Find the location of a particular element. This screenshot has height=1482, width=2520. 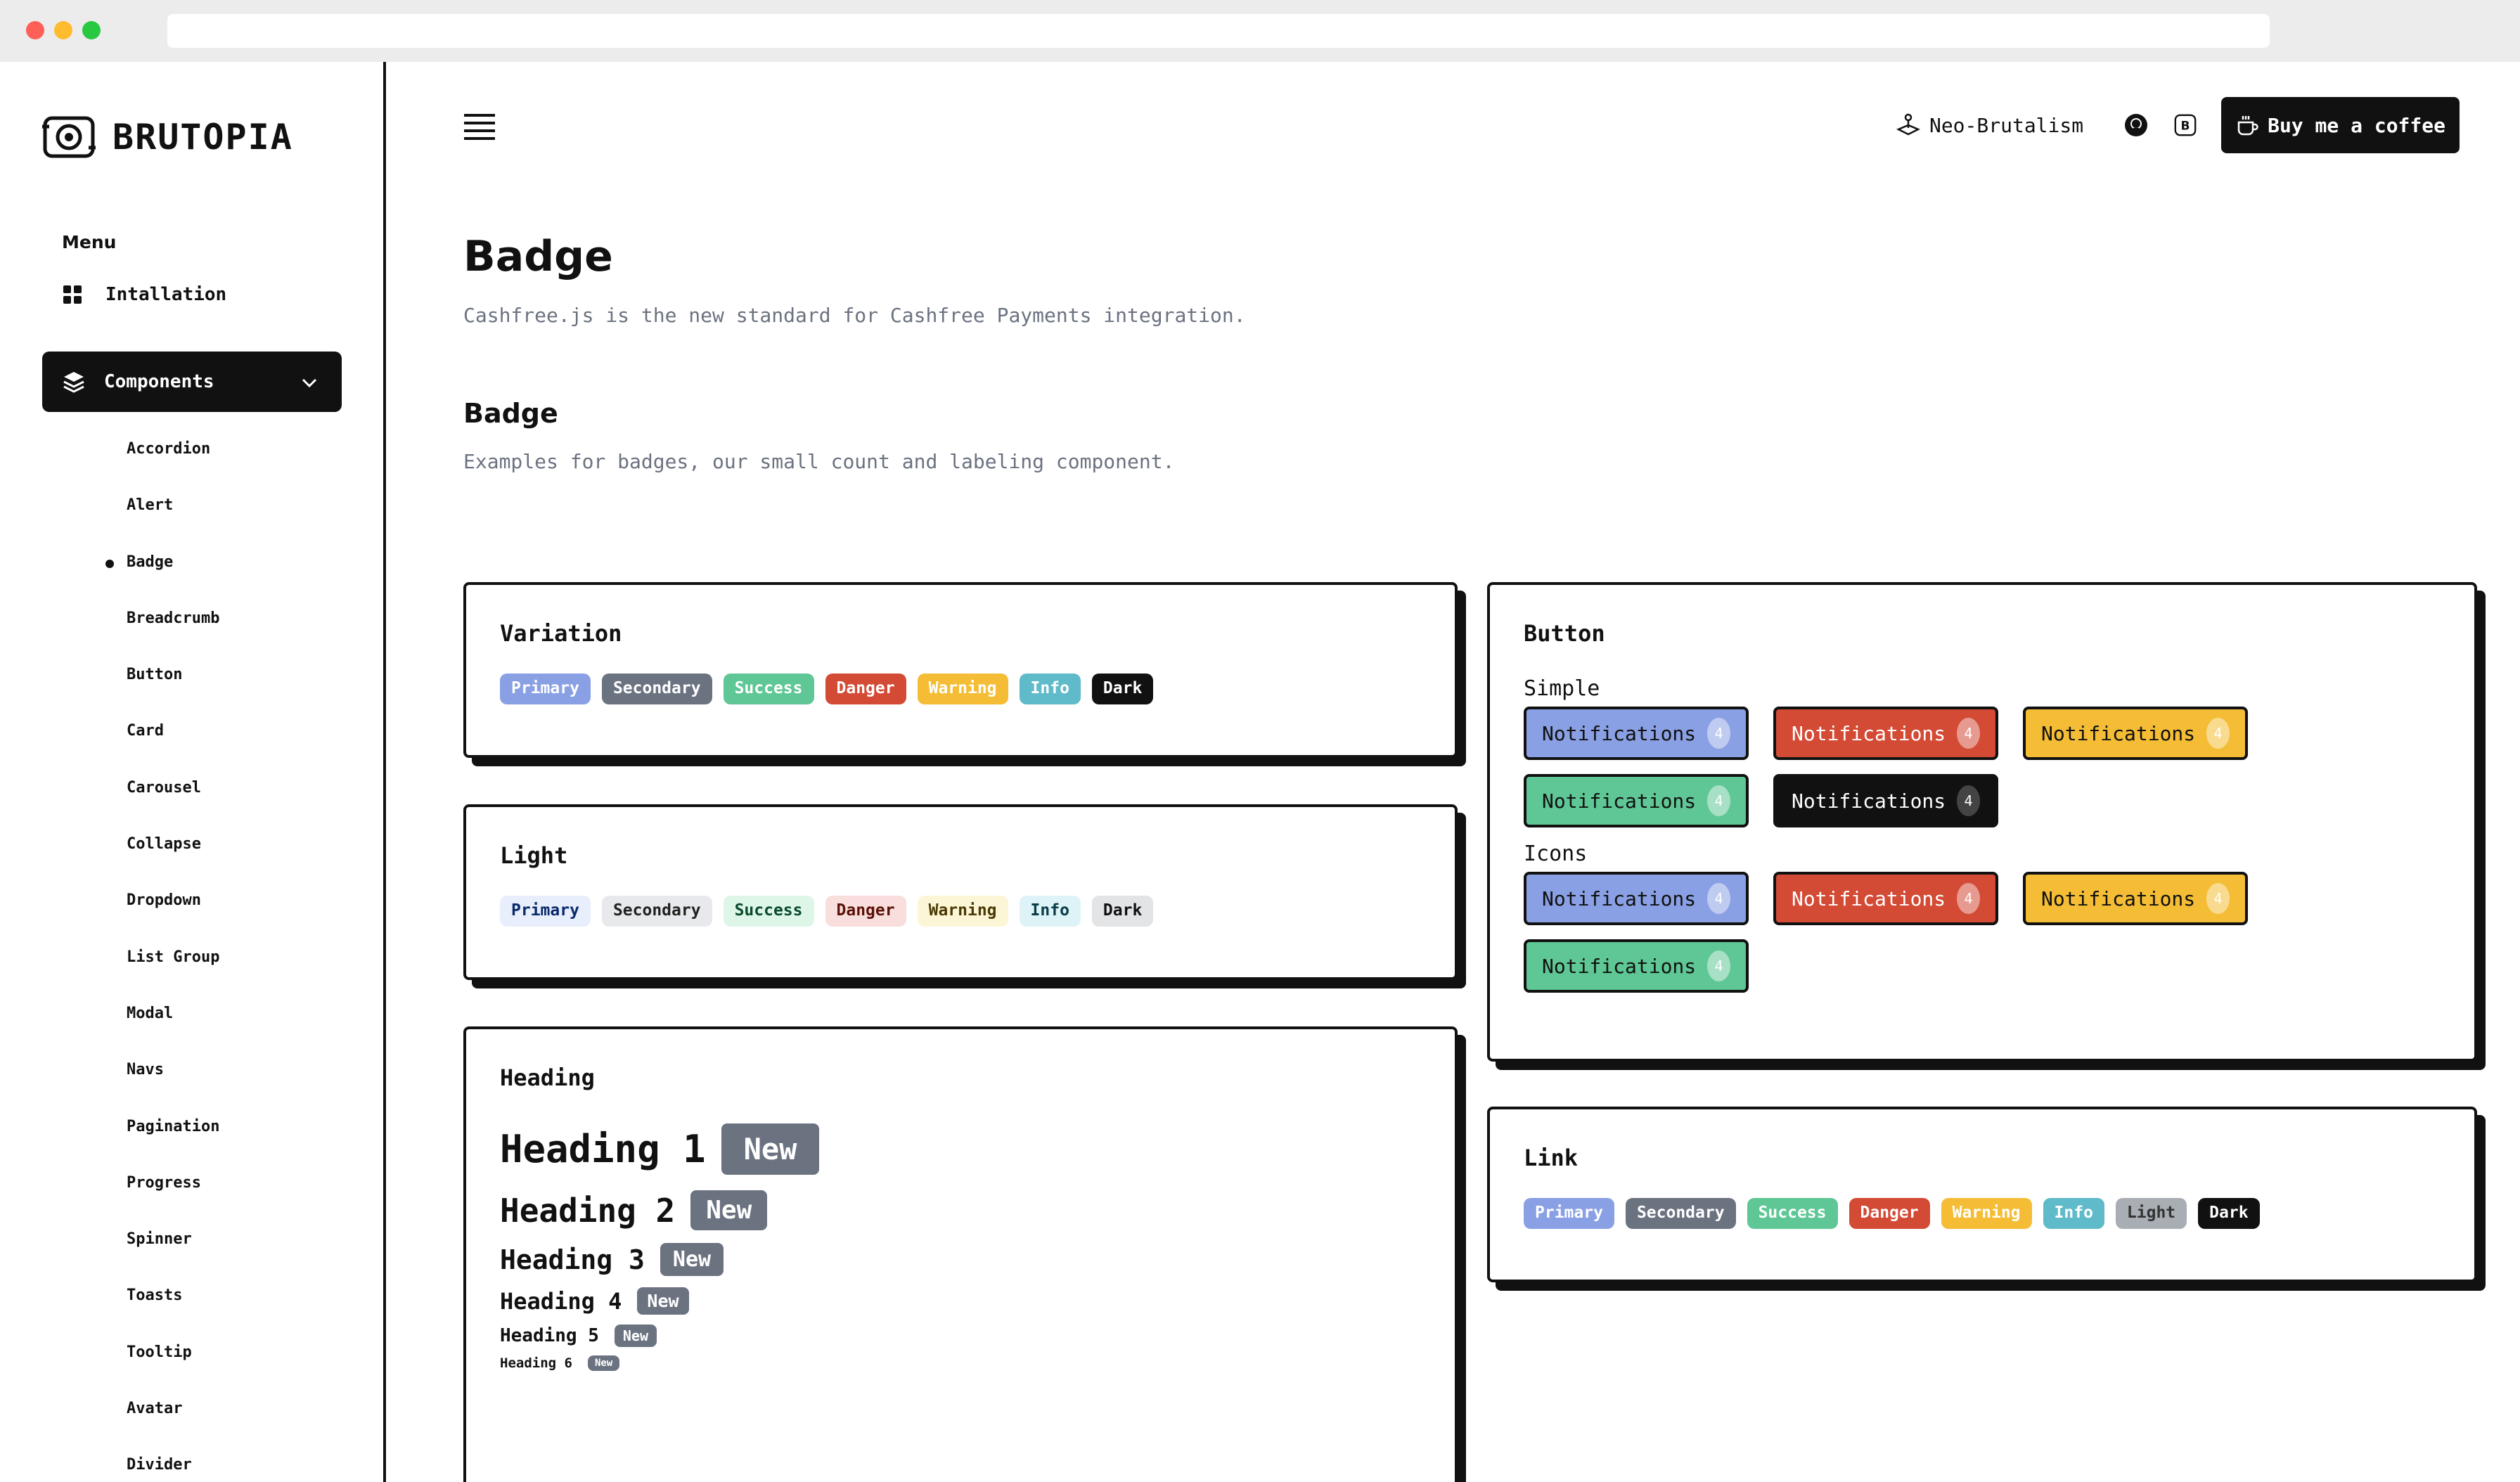

theme-label: Neo-Brutalism is located at coordinates (2006, 125).